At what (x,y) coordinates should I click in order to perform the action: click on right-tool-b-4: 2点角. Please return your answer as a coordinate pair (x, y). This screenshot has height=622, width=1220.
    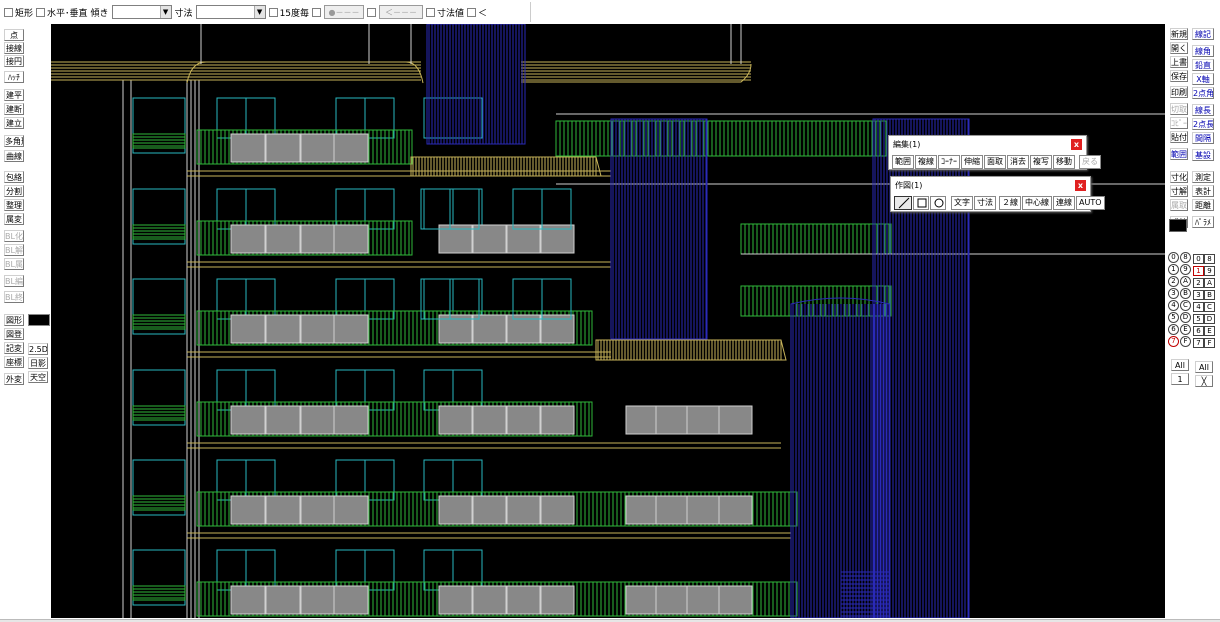
    Looking at the image, I should click on (1203, 93).